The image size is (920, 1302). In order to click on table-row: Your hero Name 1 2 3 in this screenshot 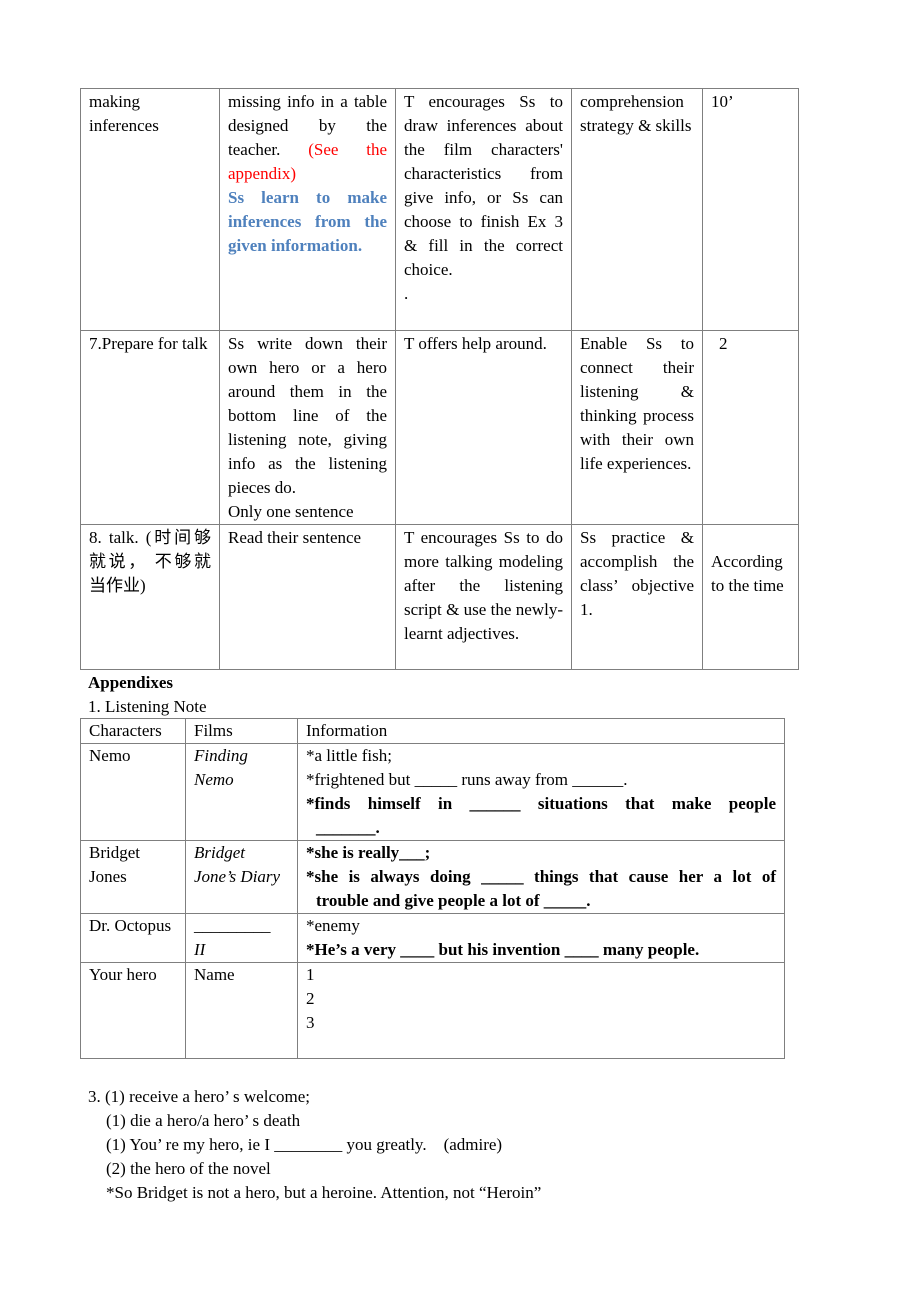, I will do `click(432, 1010)`.